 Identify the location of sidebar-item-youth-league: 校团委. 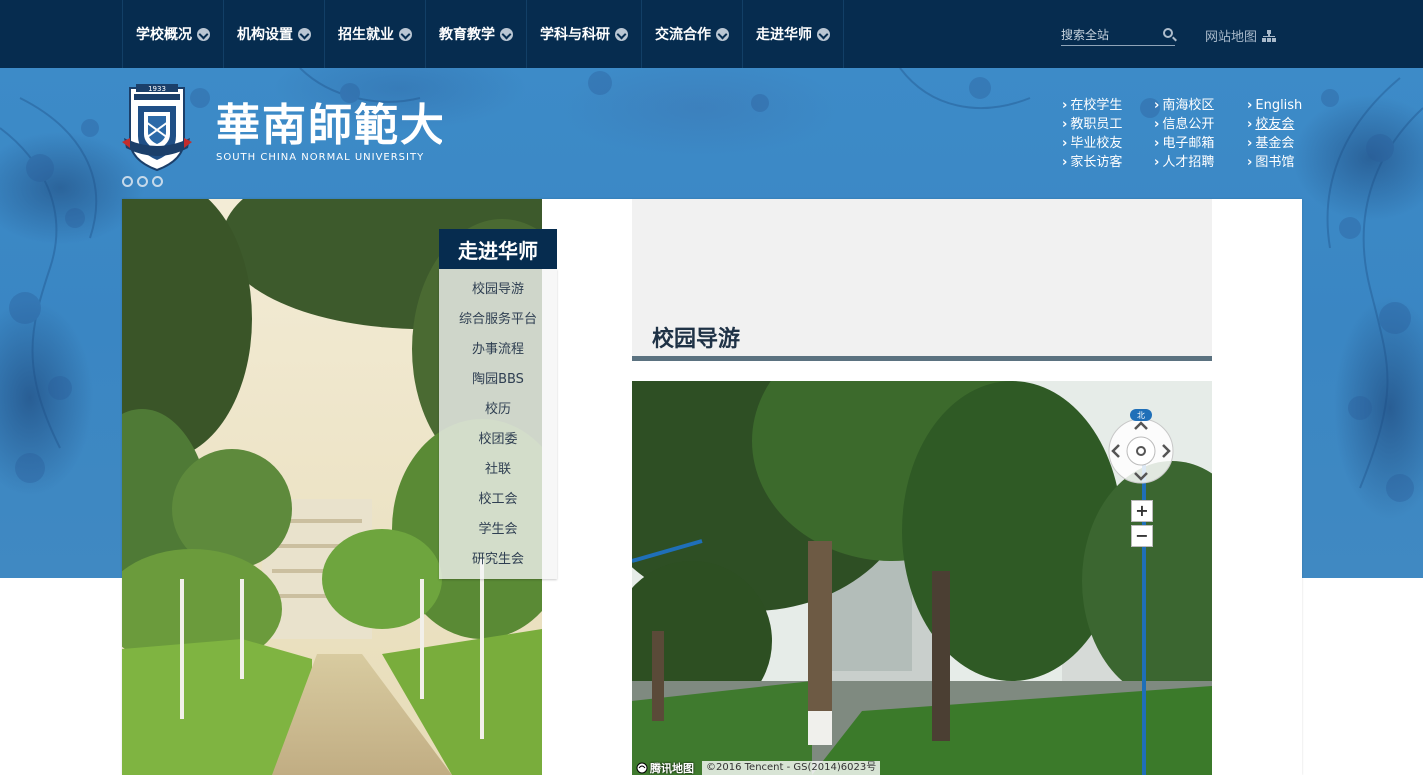
(498, 440).